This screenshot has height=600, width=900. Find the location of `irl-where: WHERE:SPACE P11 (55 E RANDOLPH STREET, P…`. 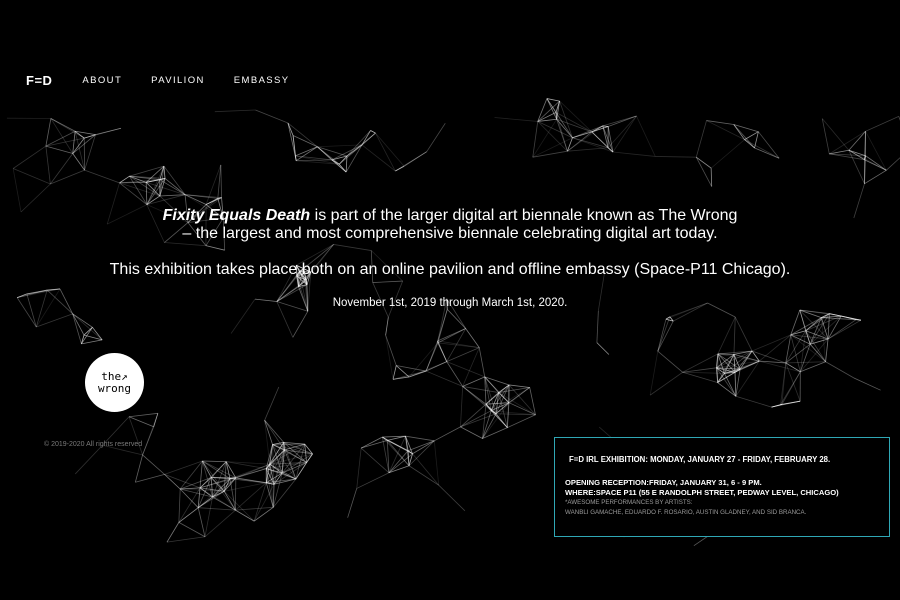

irl-where: WHERE:SPACE P11 (55 E RANDOLPH STREET, P… is located at coordinates (702, 492).